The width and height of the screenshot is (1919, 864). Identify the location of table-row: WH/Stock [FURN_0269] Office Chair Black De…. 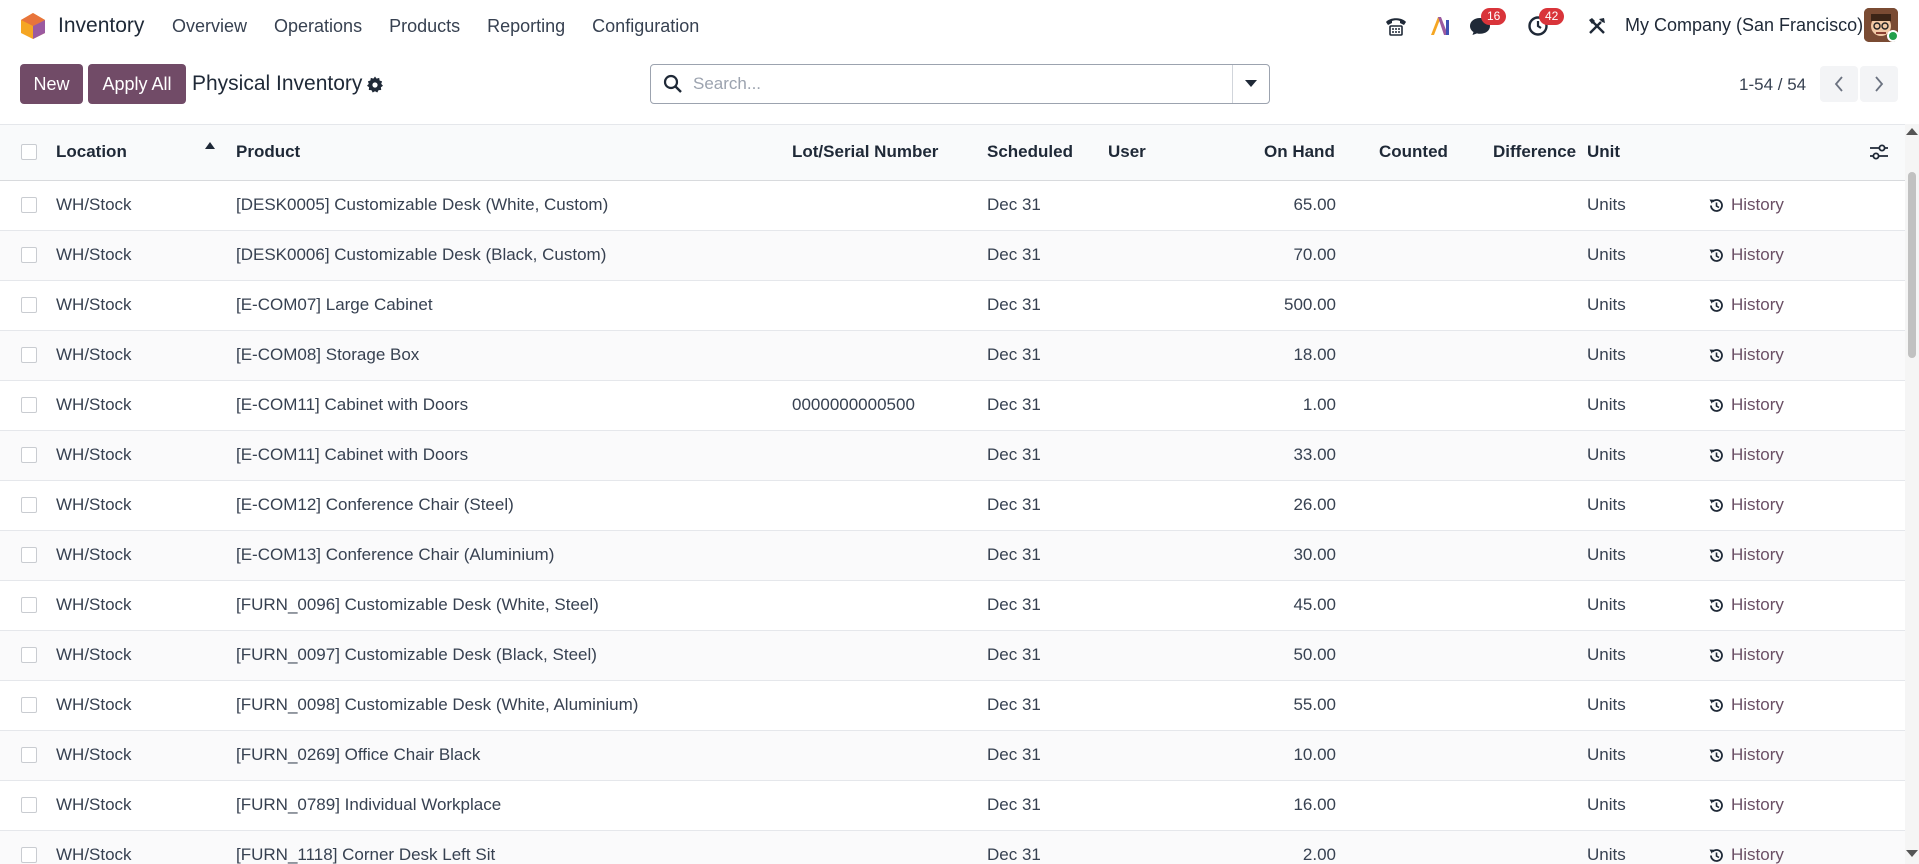
(952, 756).